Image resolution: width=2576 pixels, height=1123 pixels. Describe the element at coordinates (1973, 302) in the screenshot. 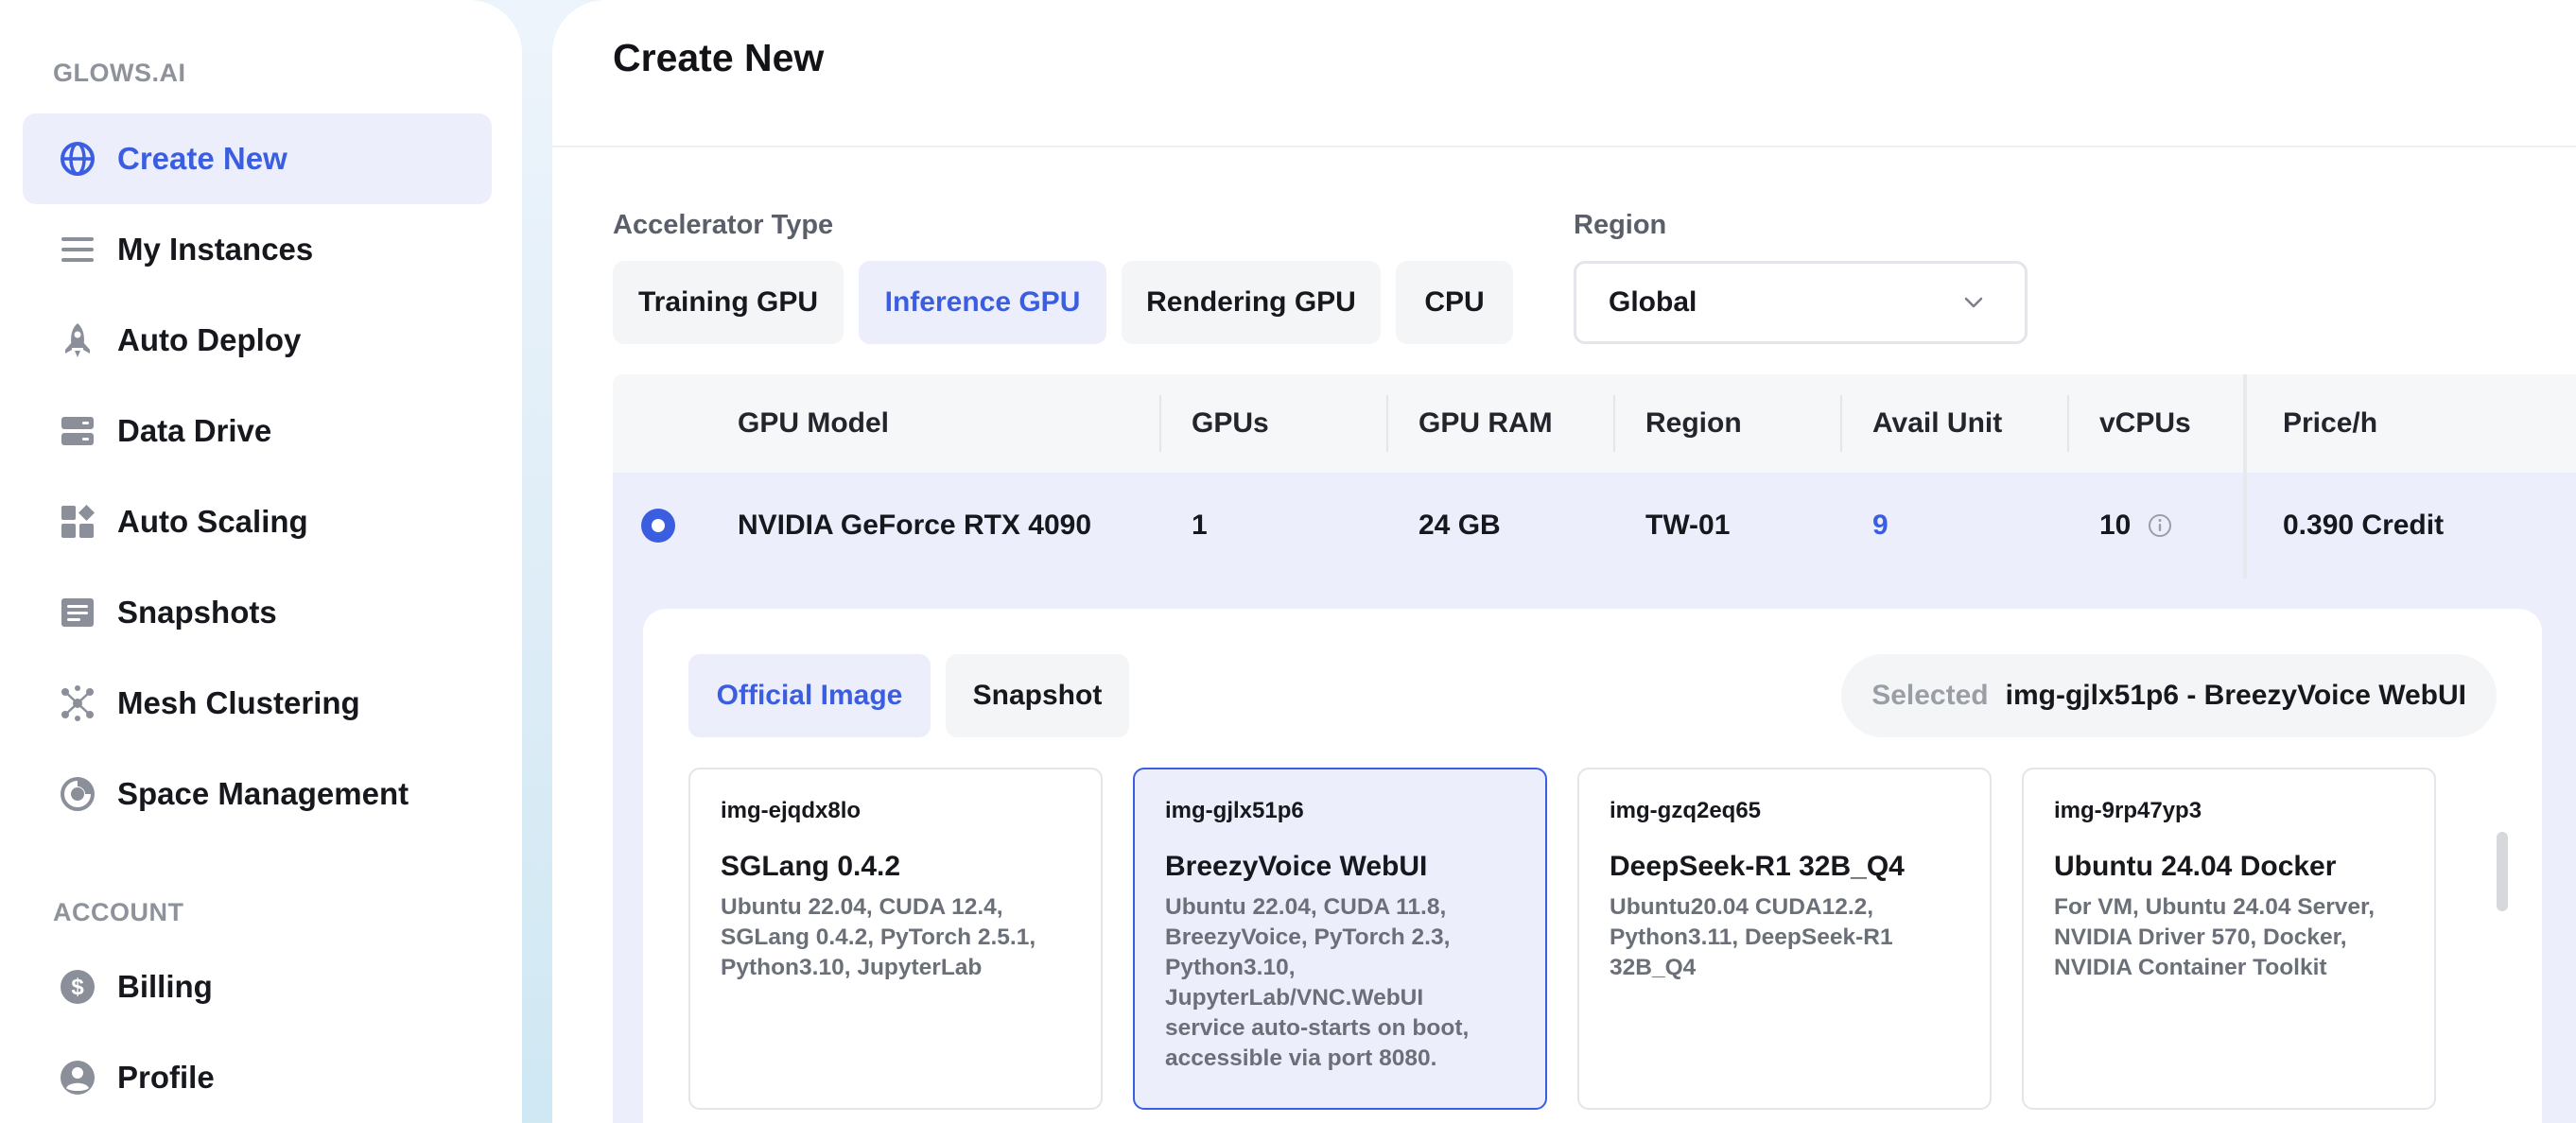

I see `chevron-down-icon` at that location.